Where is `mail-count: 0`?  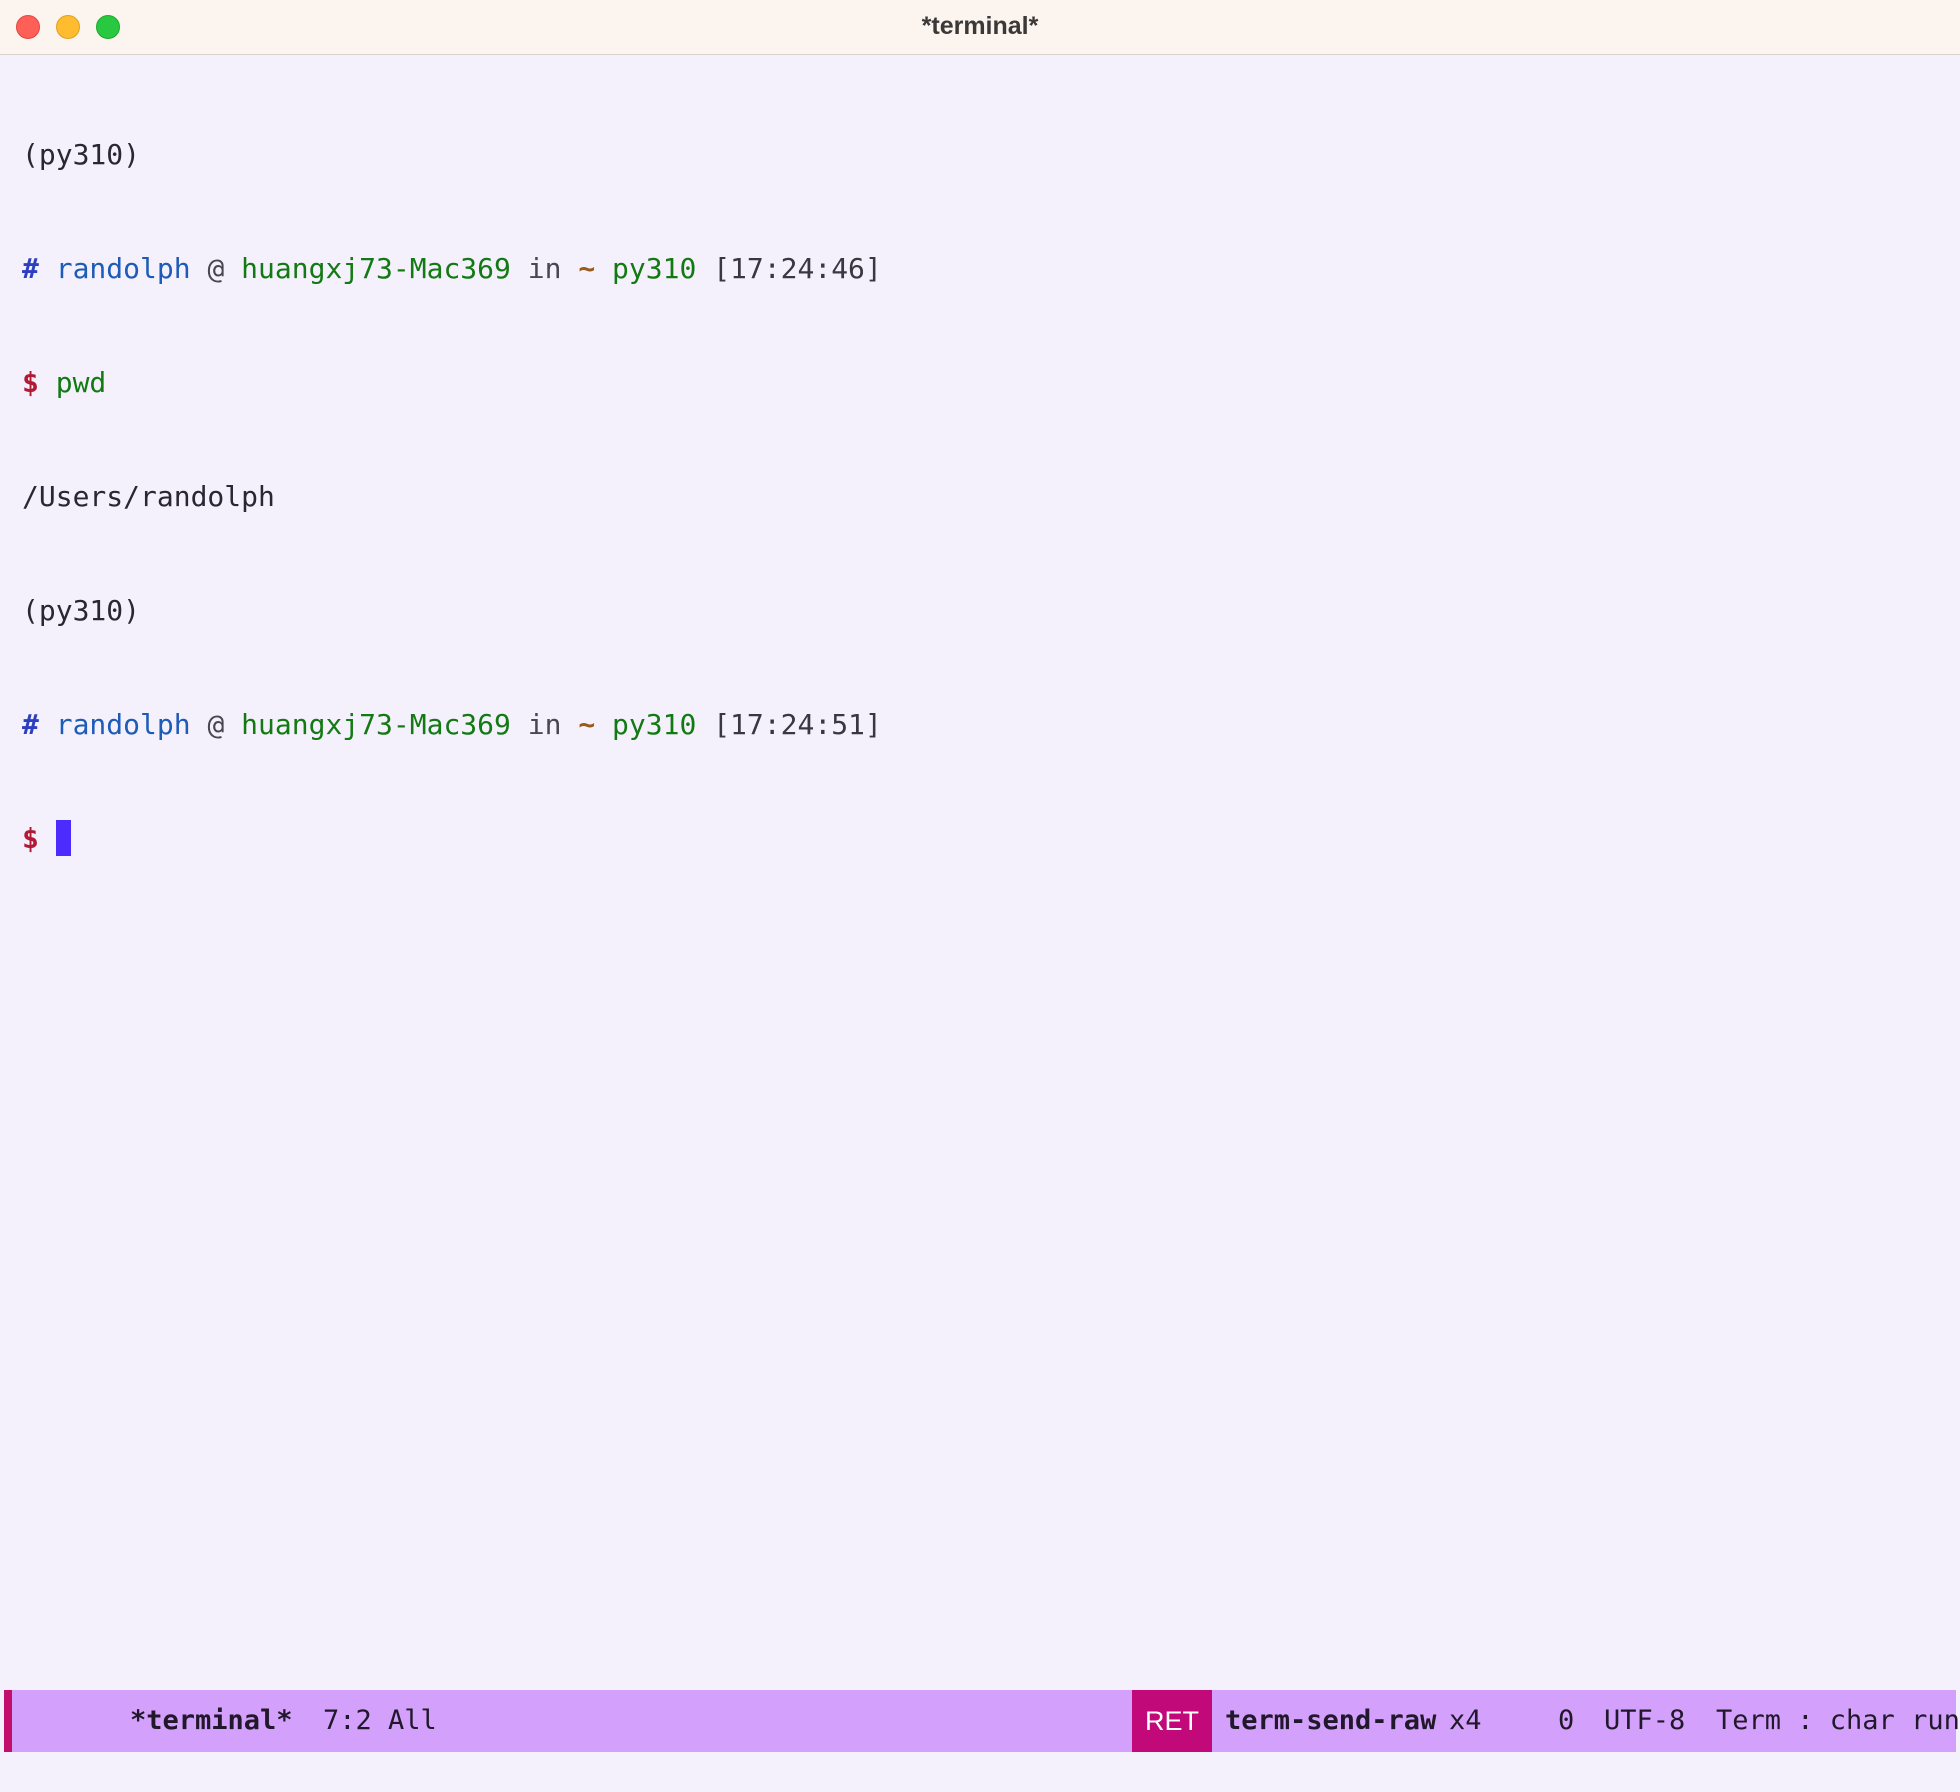 mail-count: 0 is located at coordinates (1566, 1721).